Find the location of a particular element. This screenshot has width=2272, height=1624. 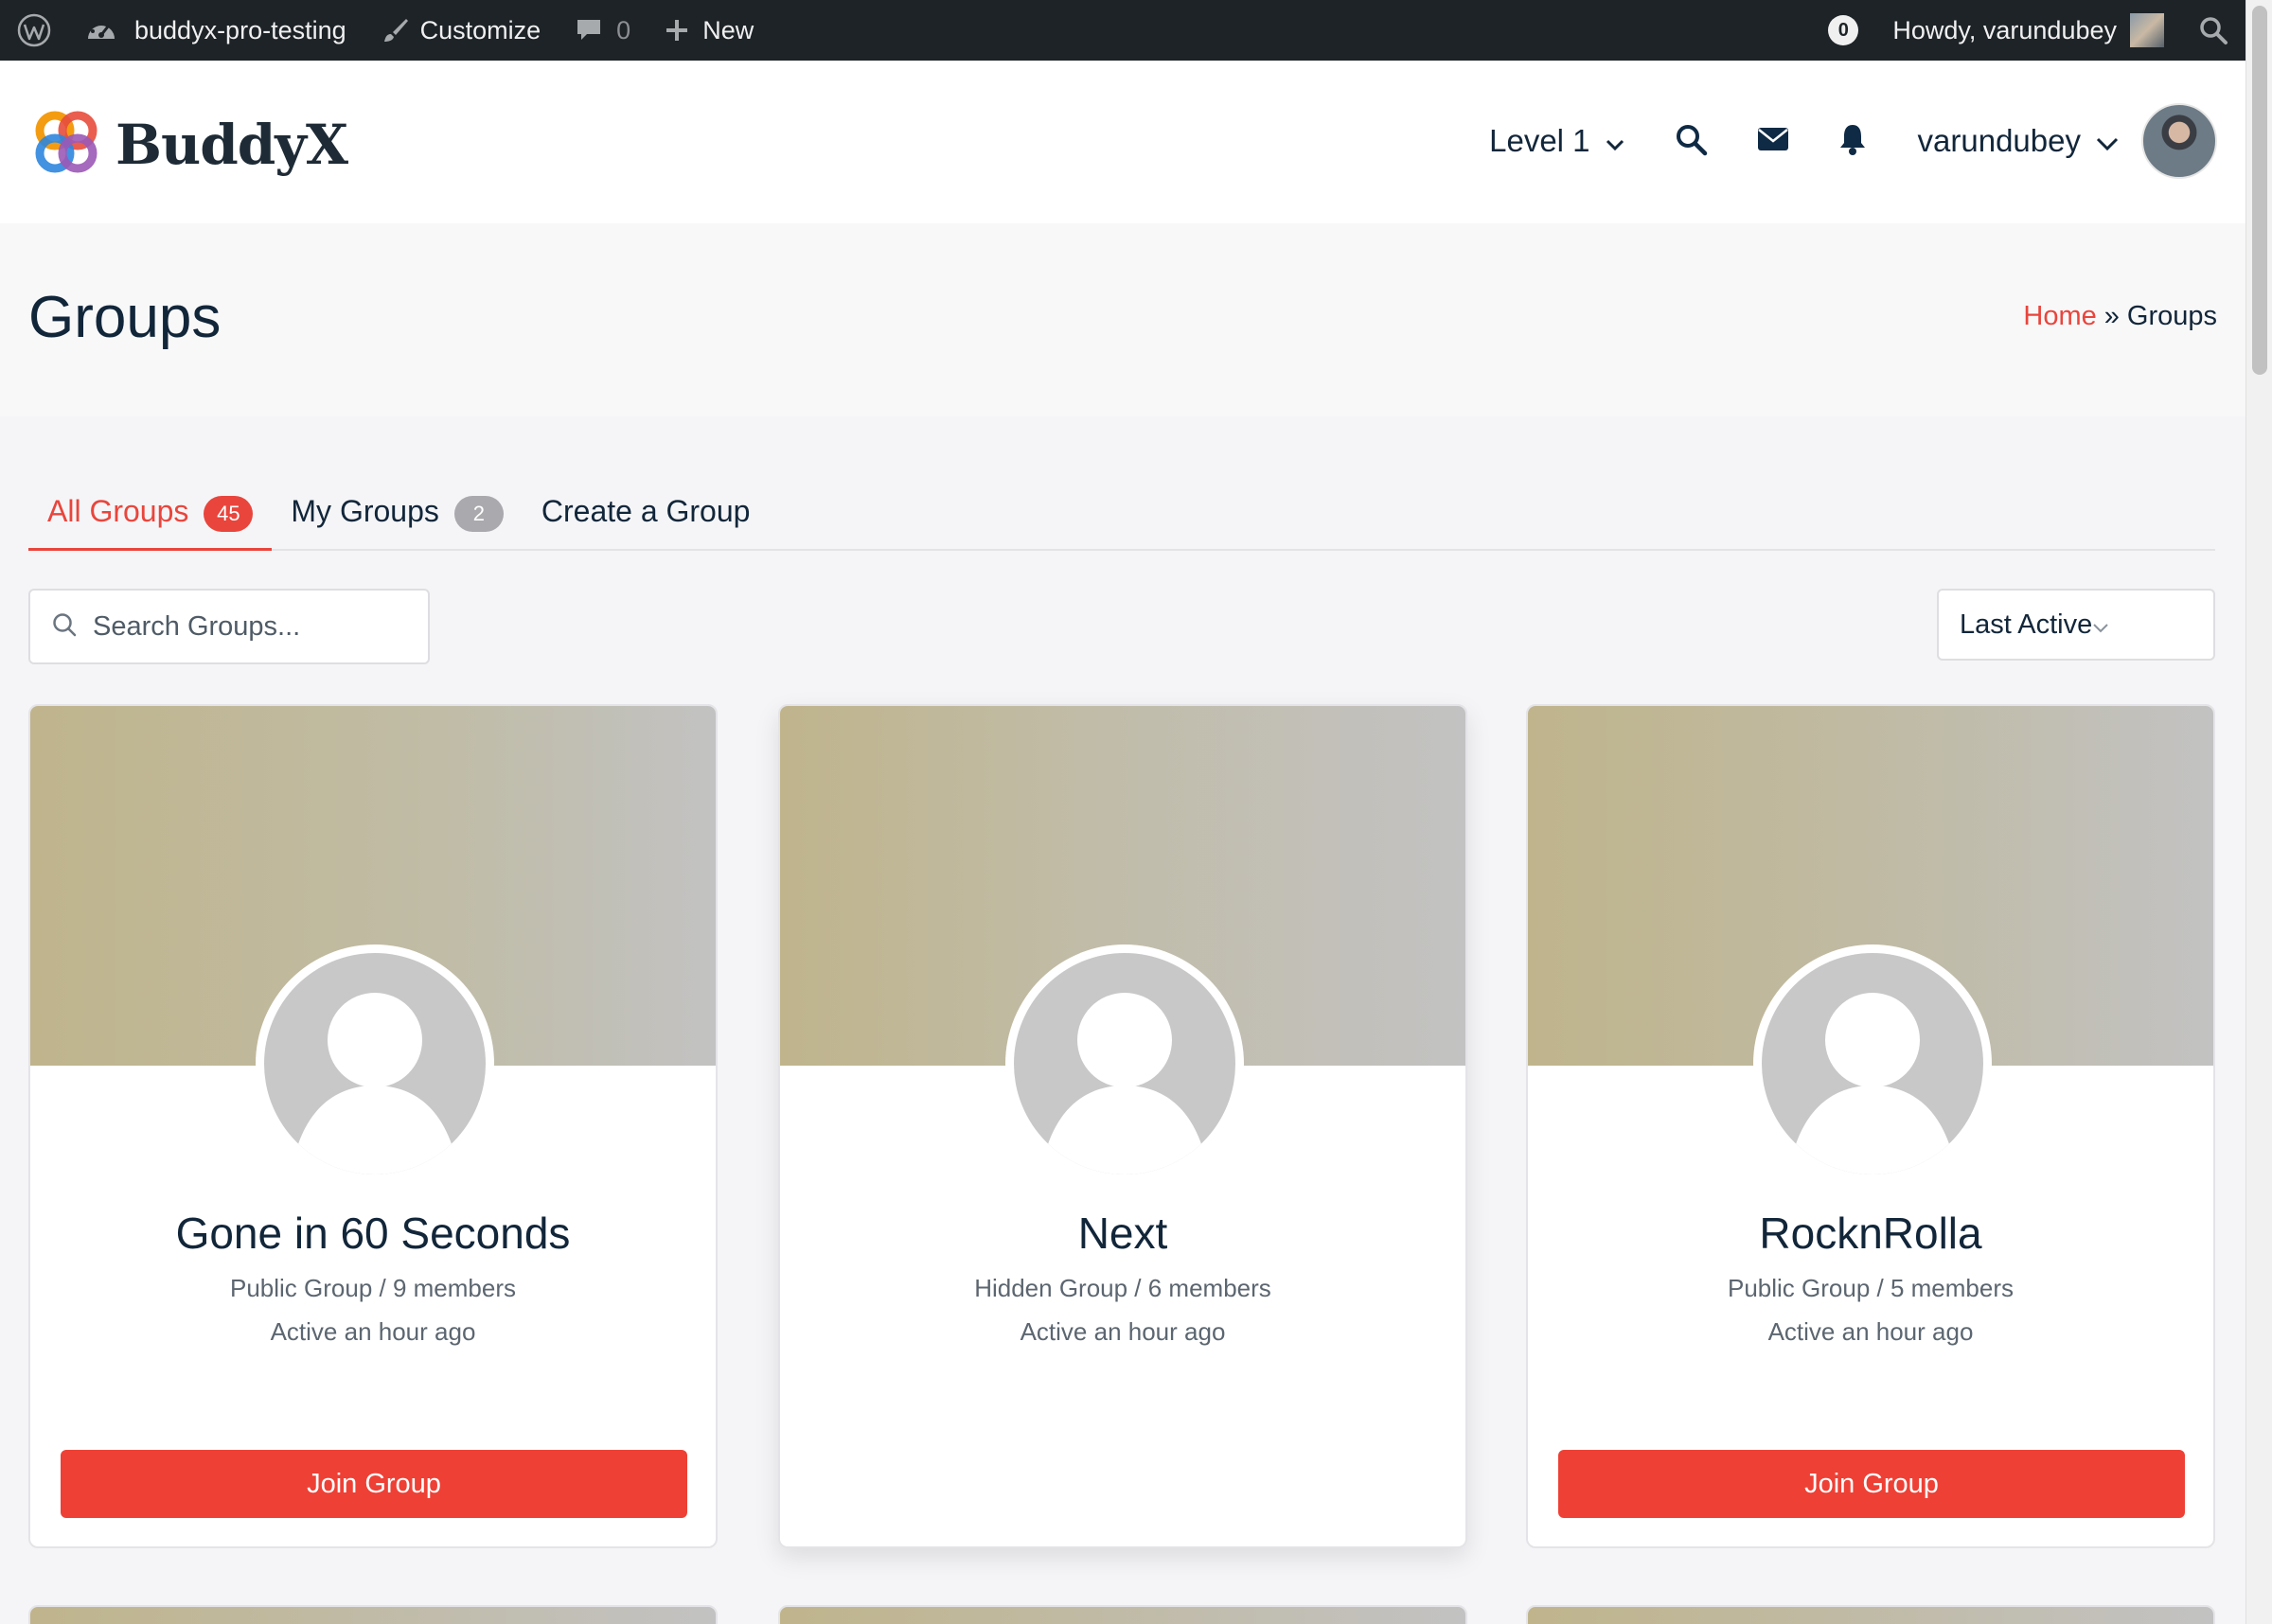

level-menu-label: Level 1 is located at coordinates (1539, 141).